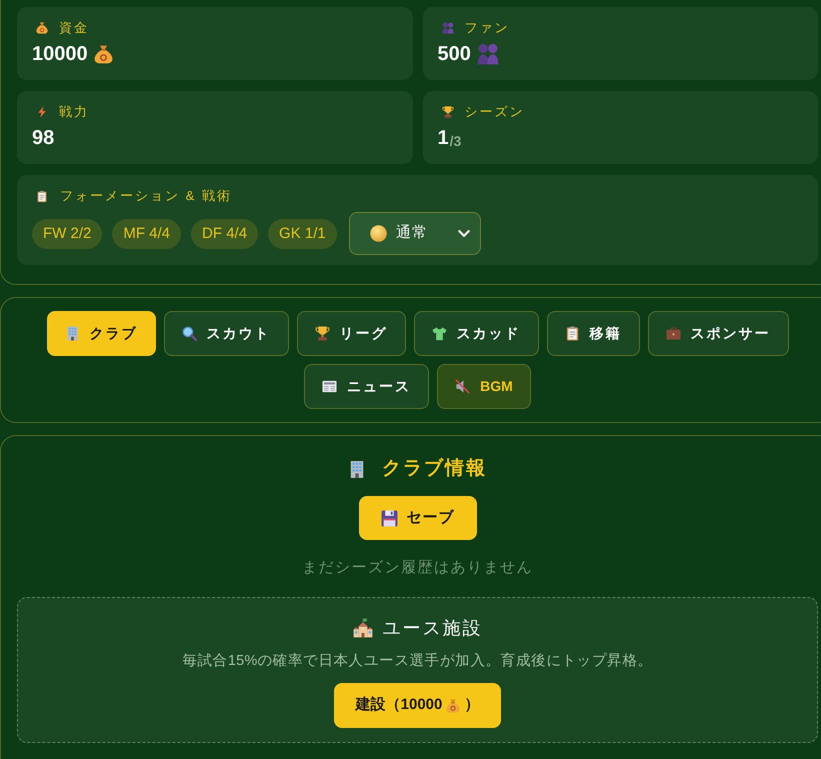  What do you see at coordinates (74, 112) in the screenshot?
I see `stat-label: 戦力` at bounding box center [74, 112].